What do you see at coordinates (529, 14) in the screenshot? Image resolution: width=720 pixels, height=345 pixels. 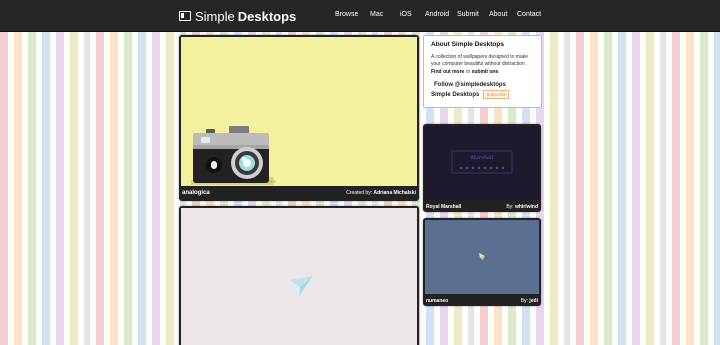 I see `nav-contact: Contact` at bounding box center [529, 14].